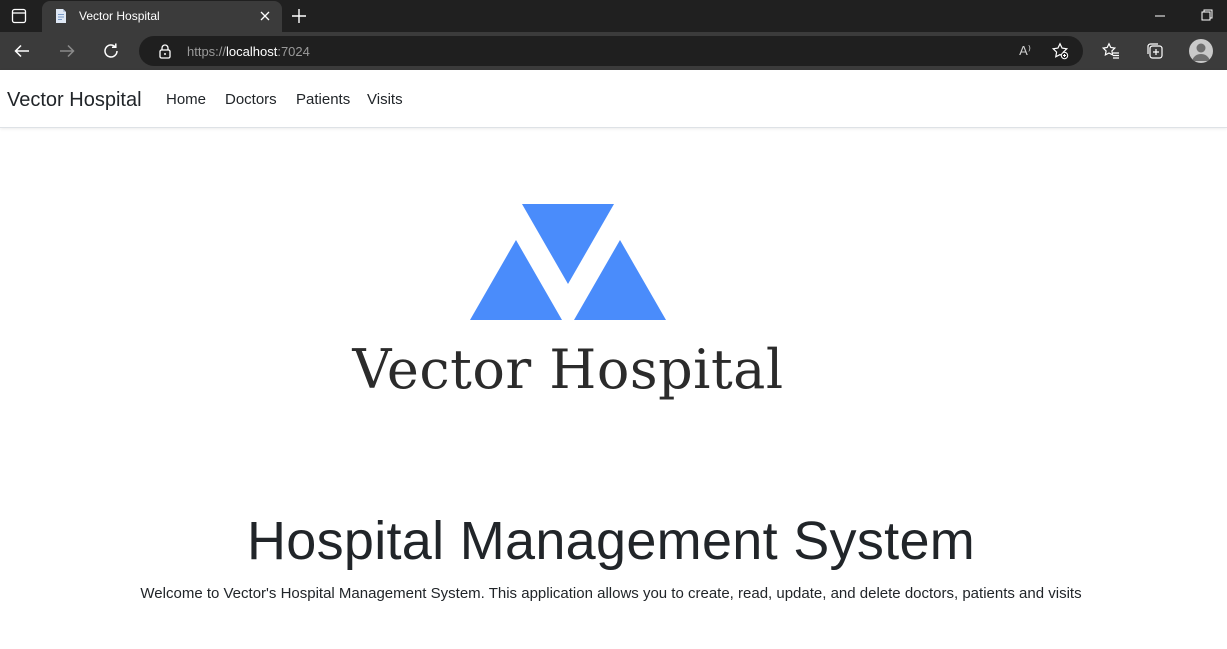 This screenshot has height=649, width=1227. What do you see at coordinates (162, 16) in the screenshot?
I see `browser-tab: Vector Hospital` at bounding box center [162, 16].